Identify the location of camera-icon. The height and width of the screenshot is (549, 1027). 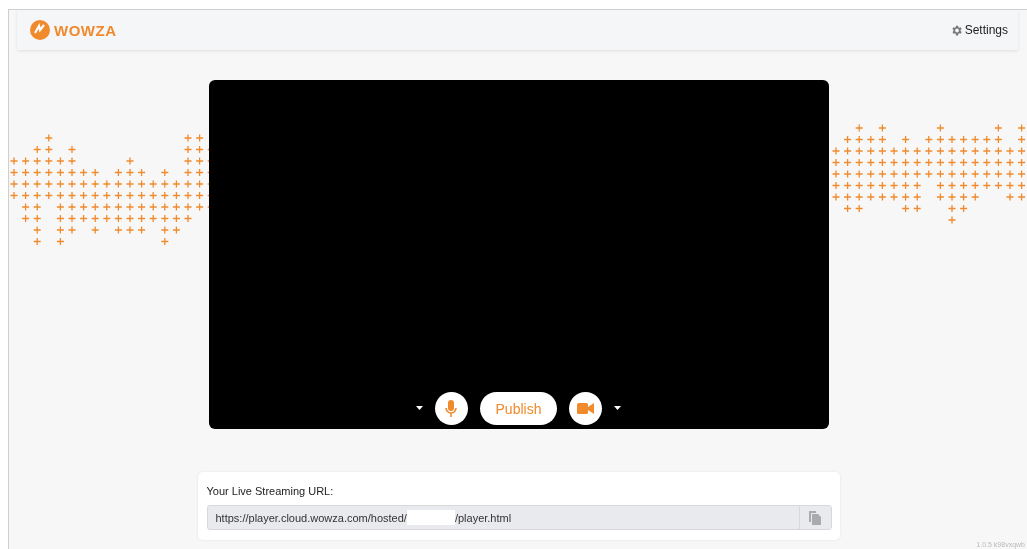
(586, 408).